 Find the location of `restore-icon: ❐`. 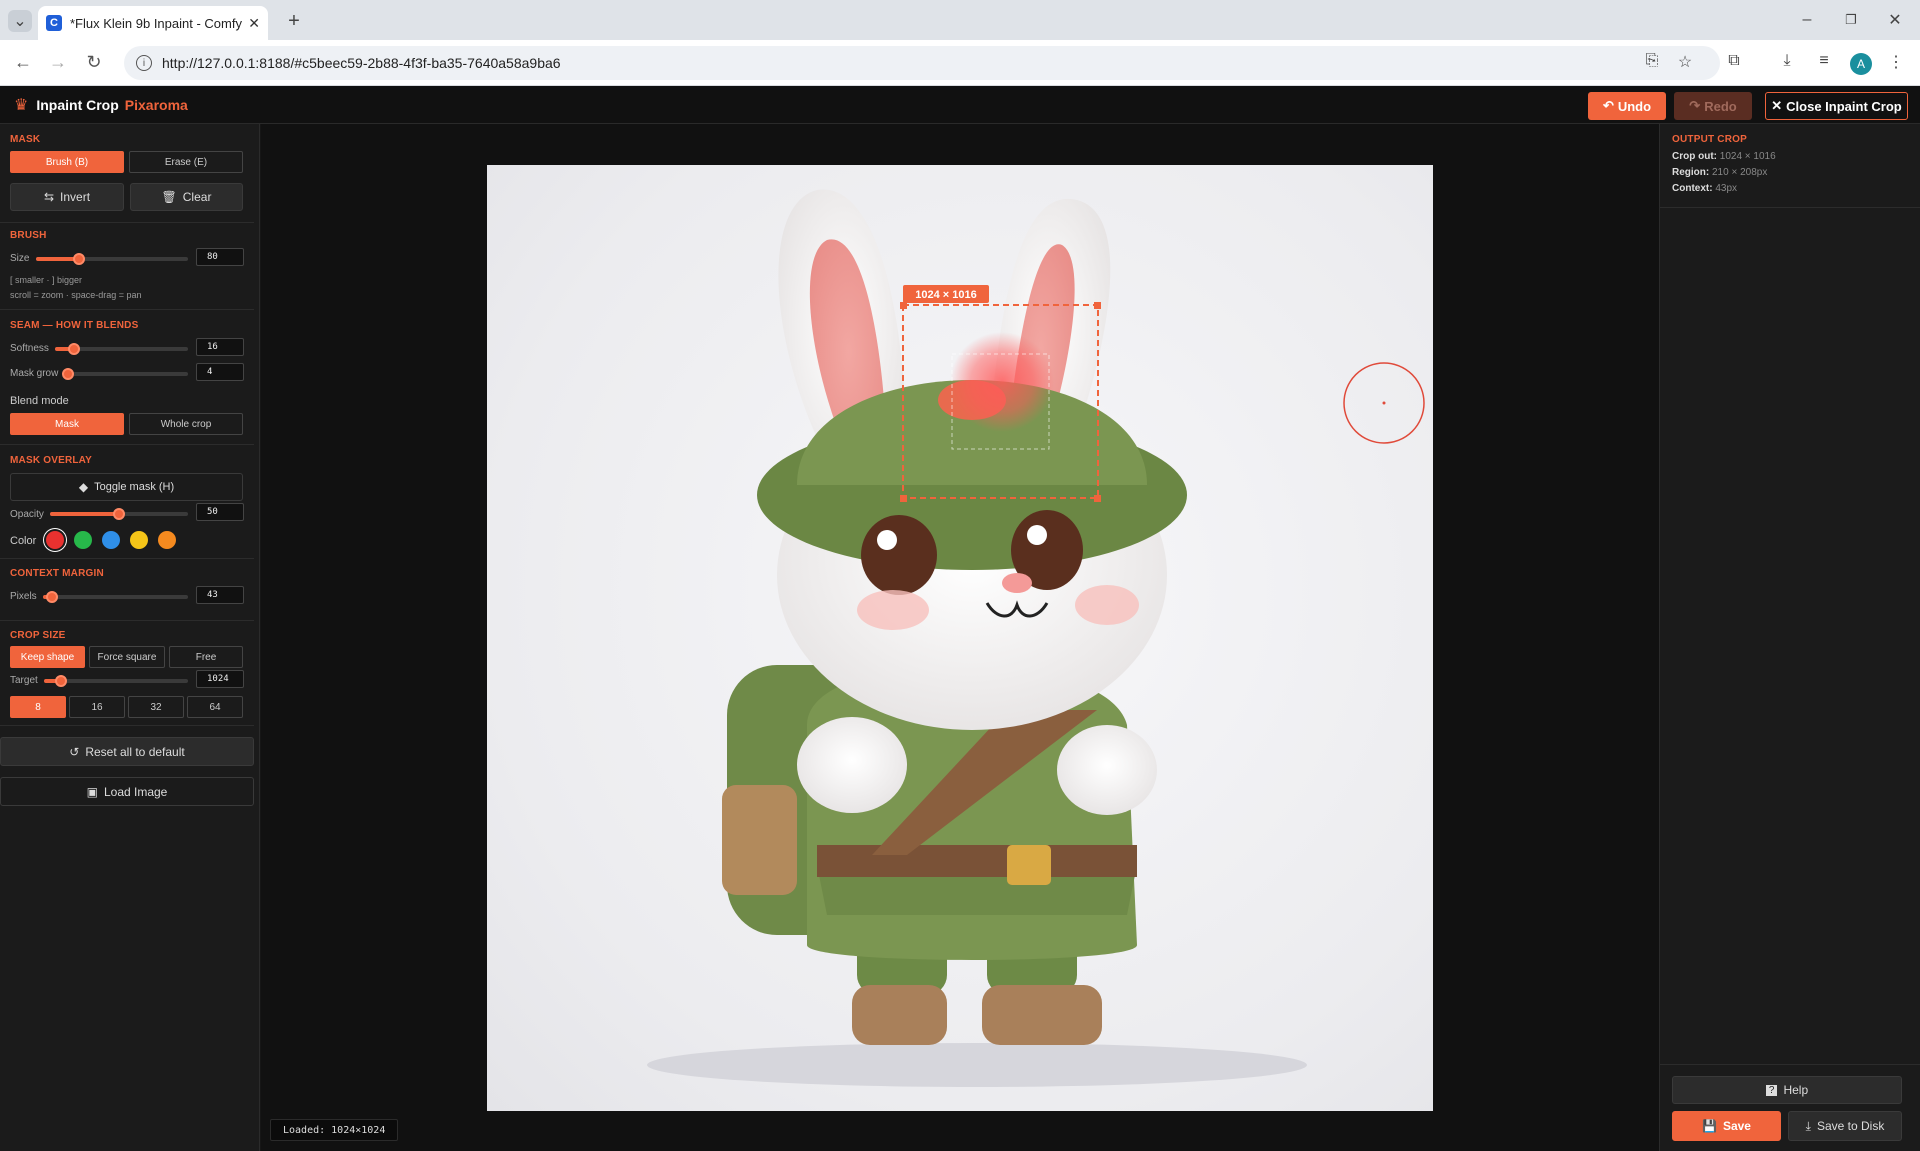

restore-icon: ❐ is located at coordinates (1851, 20).